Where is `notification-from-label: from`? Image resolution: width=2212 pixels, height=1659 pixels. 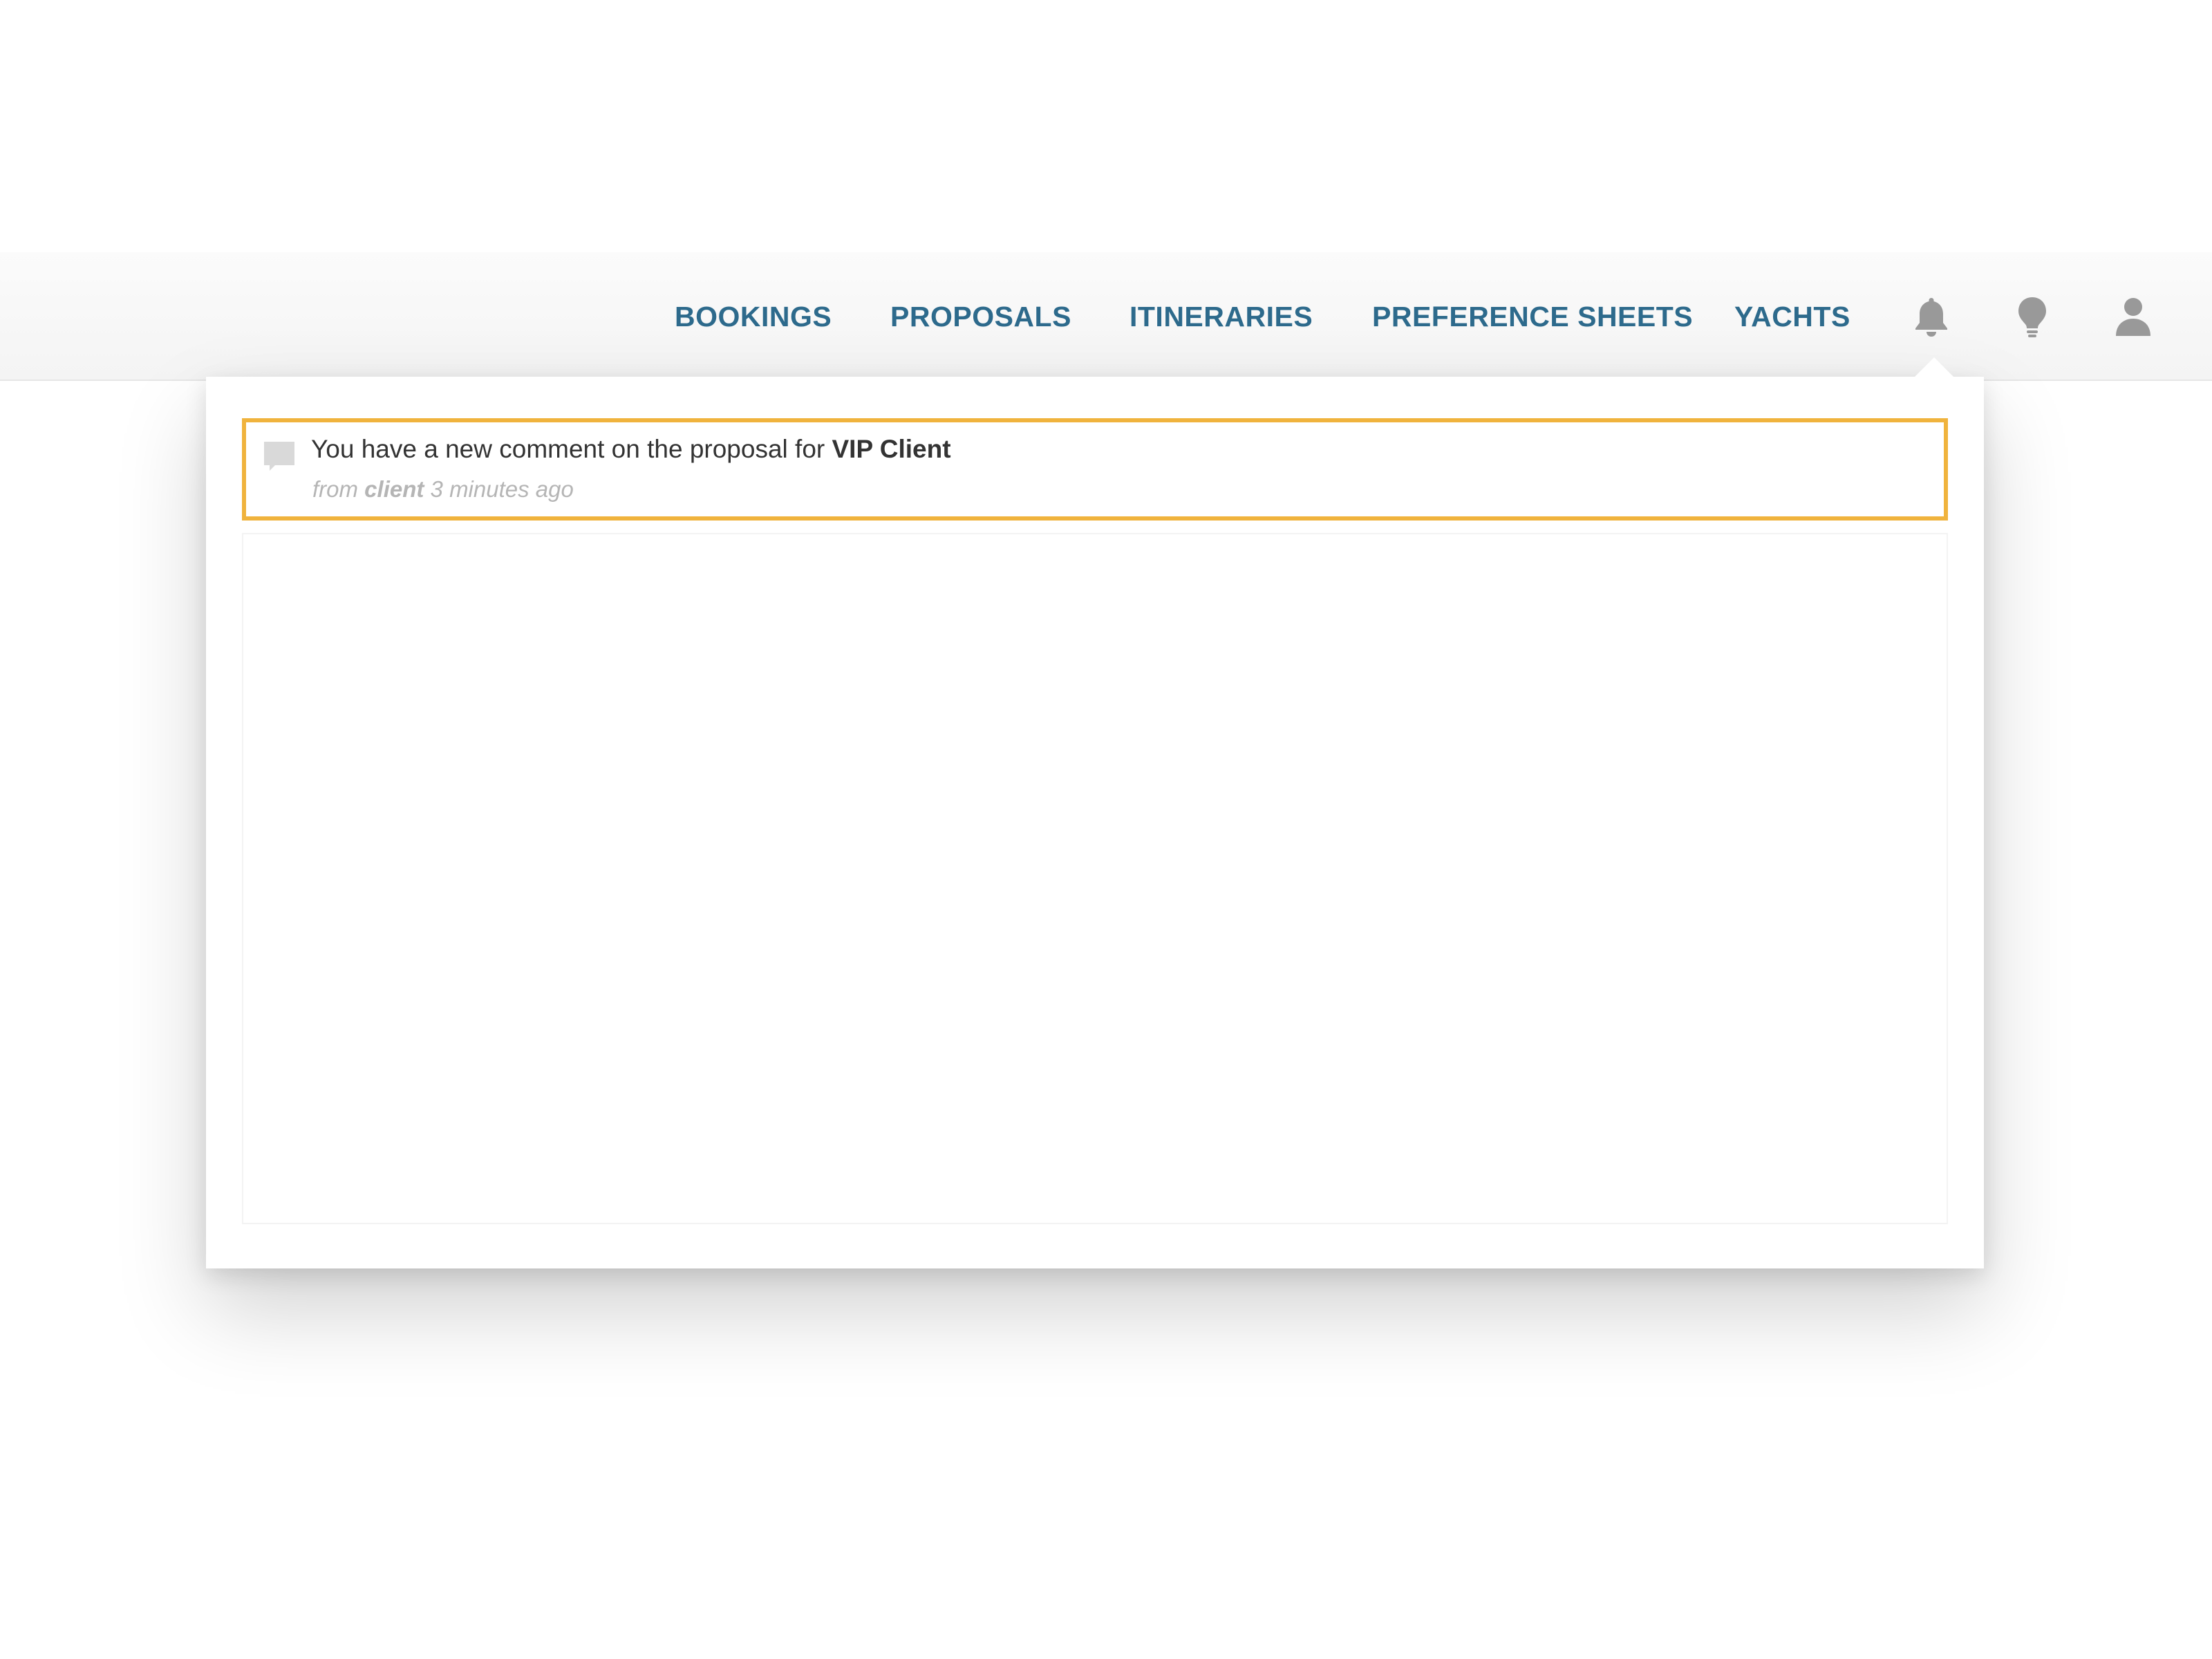 notification-from-label: from is located at coordinates (335, 489).